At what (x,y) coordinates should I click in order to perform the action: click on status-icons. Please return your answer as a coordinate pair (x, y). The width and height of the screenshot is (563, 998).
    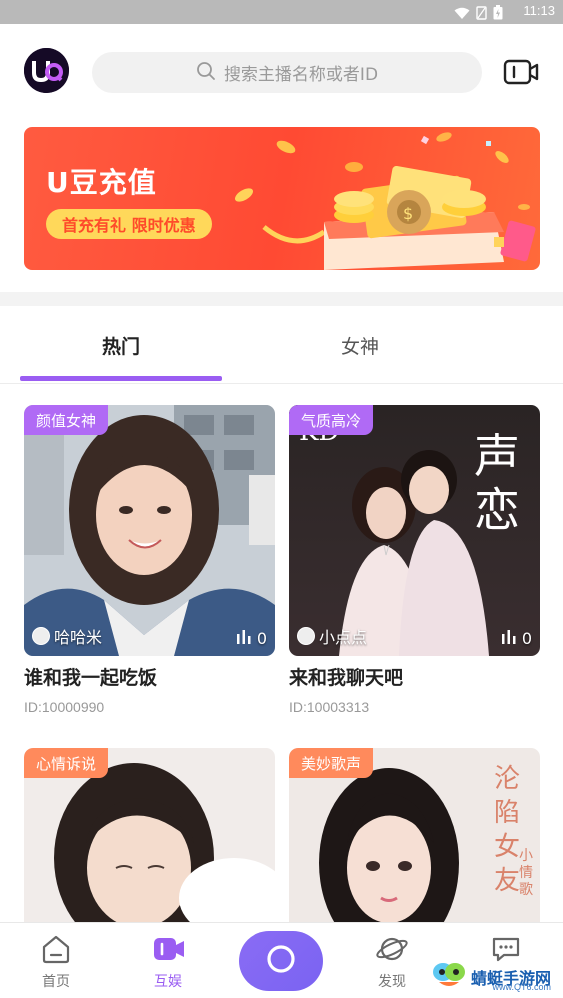
    Looking at the image, I should click on (478, 14).